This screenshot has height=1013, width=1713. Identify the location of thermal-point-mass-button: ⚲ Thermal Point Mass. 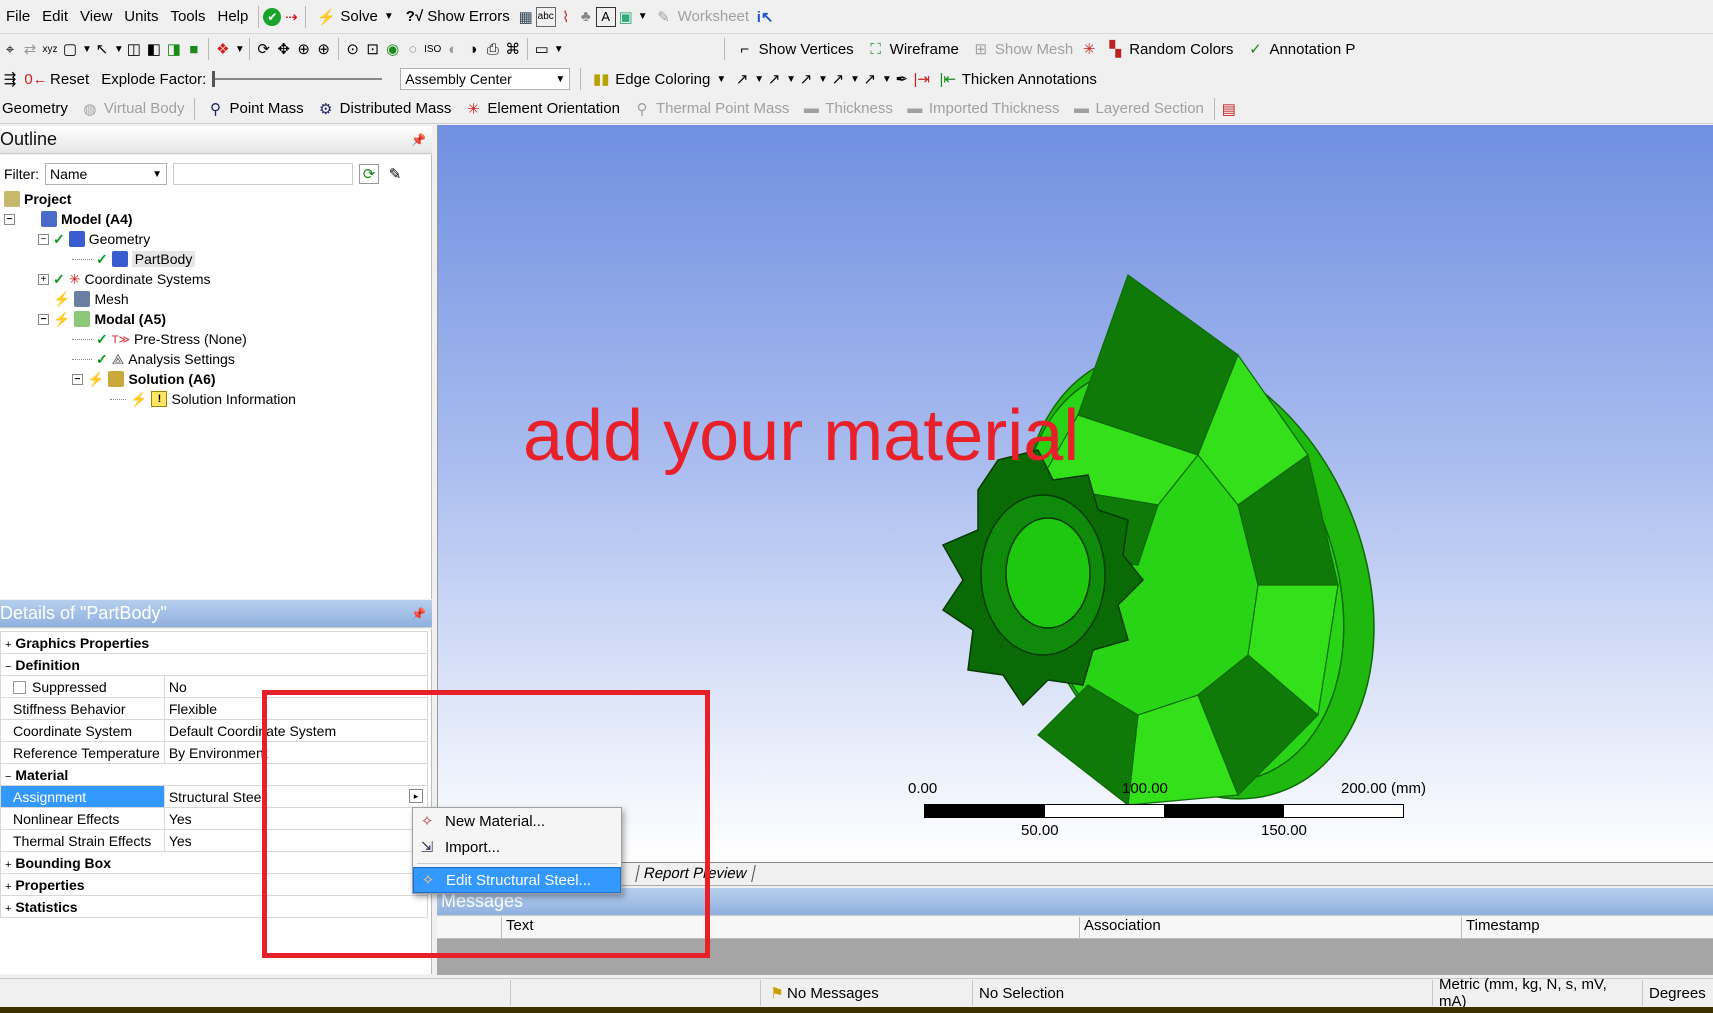
(710, 109).